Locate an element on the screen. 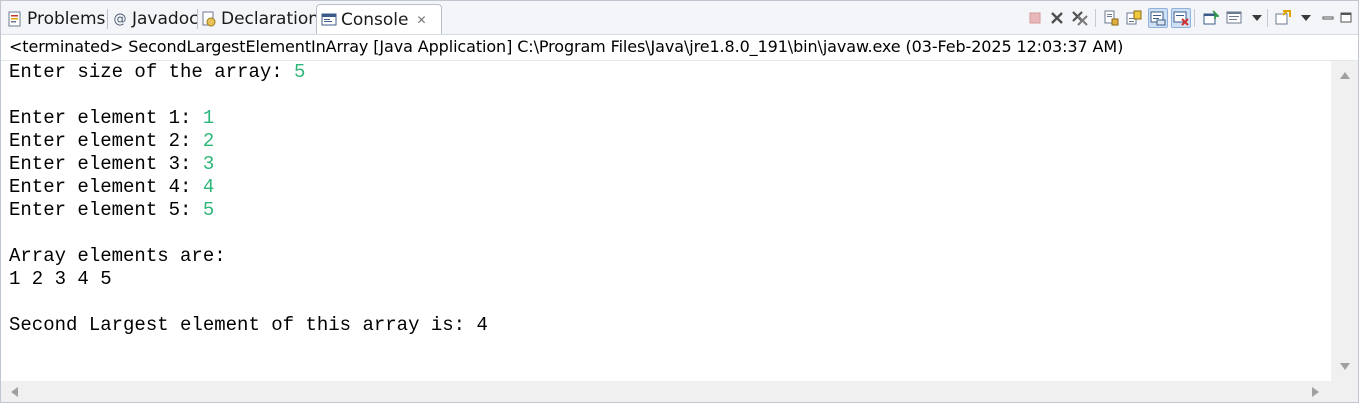 The image size is (1359, 403). console-output-text: Enter element 2: is located at coordinates (106, 141).